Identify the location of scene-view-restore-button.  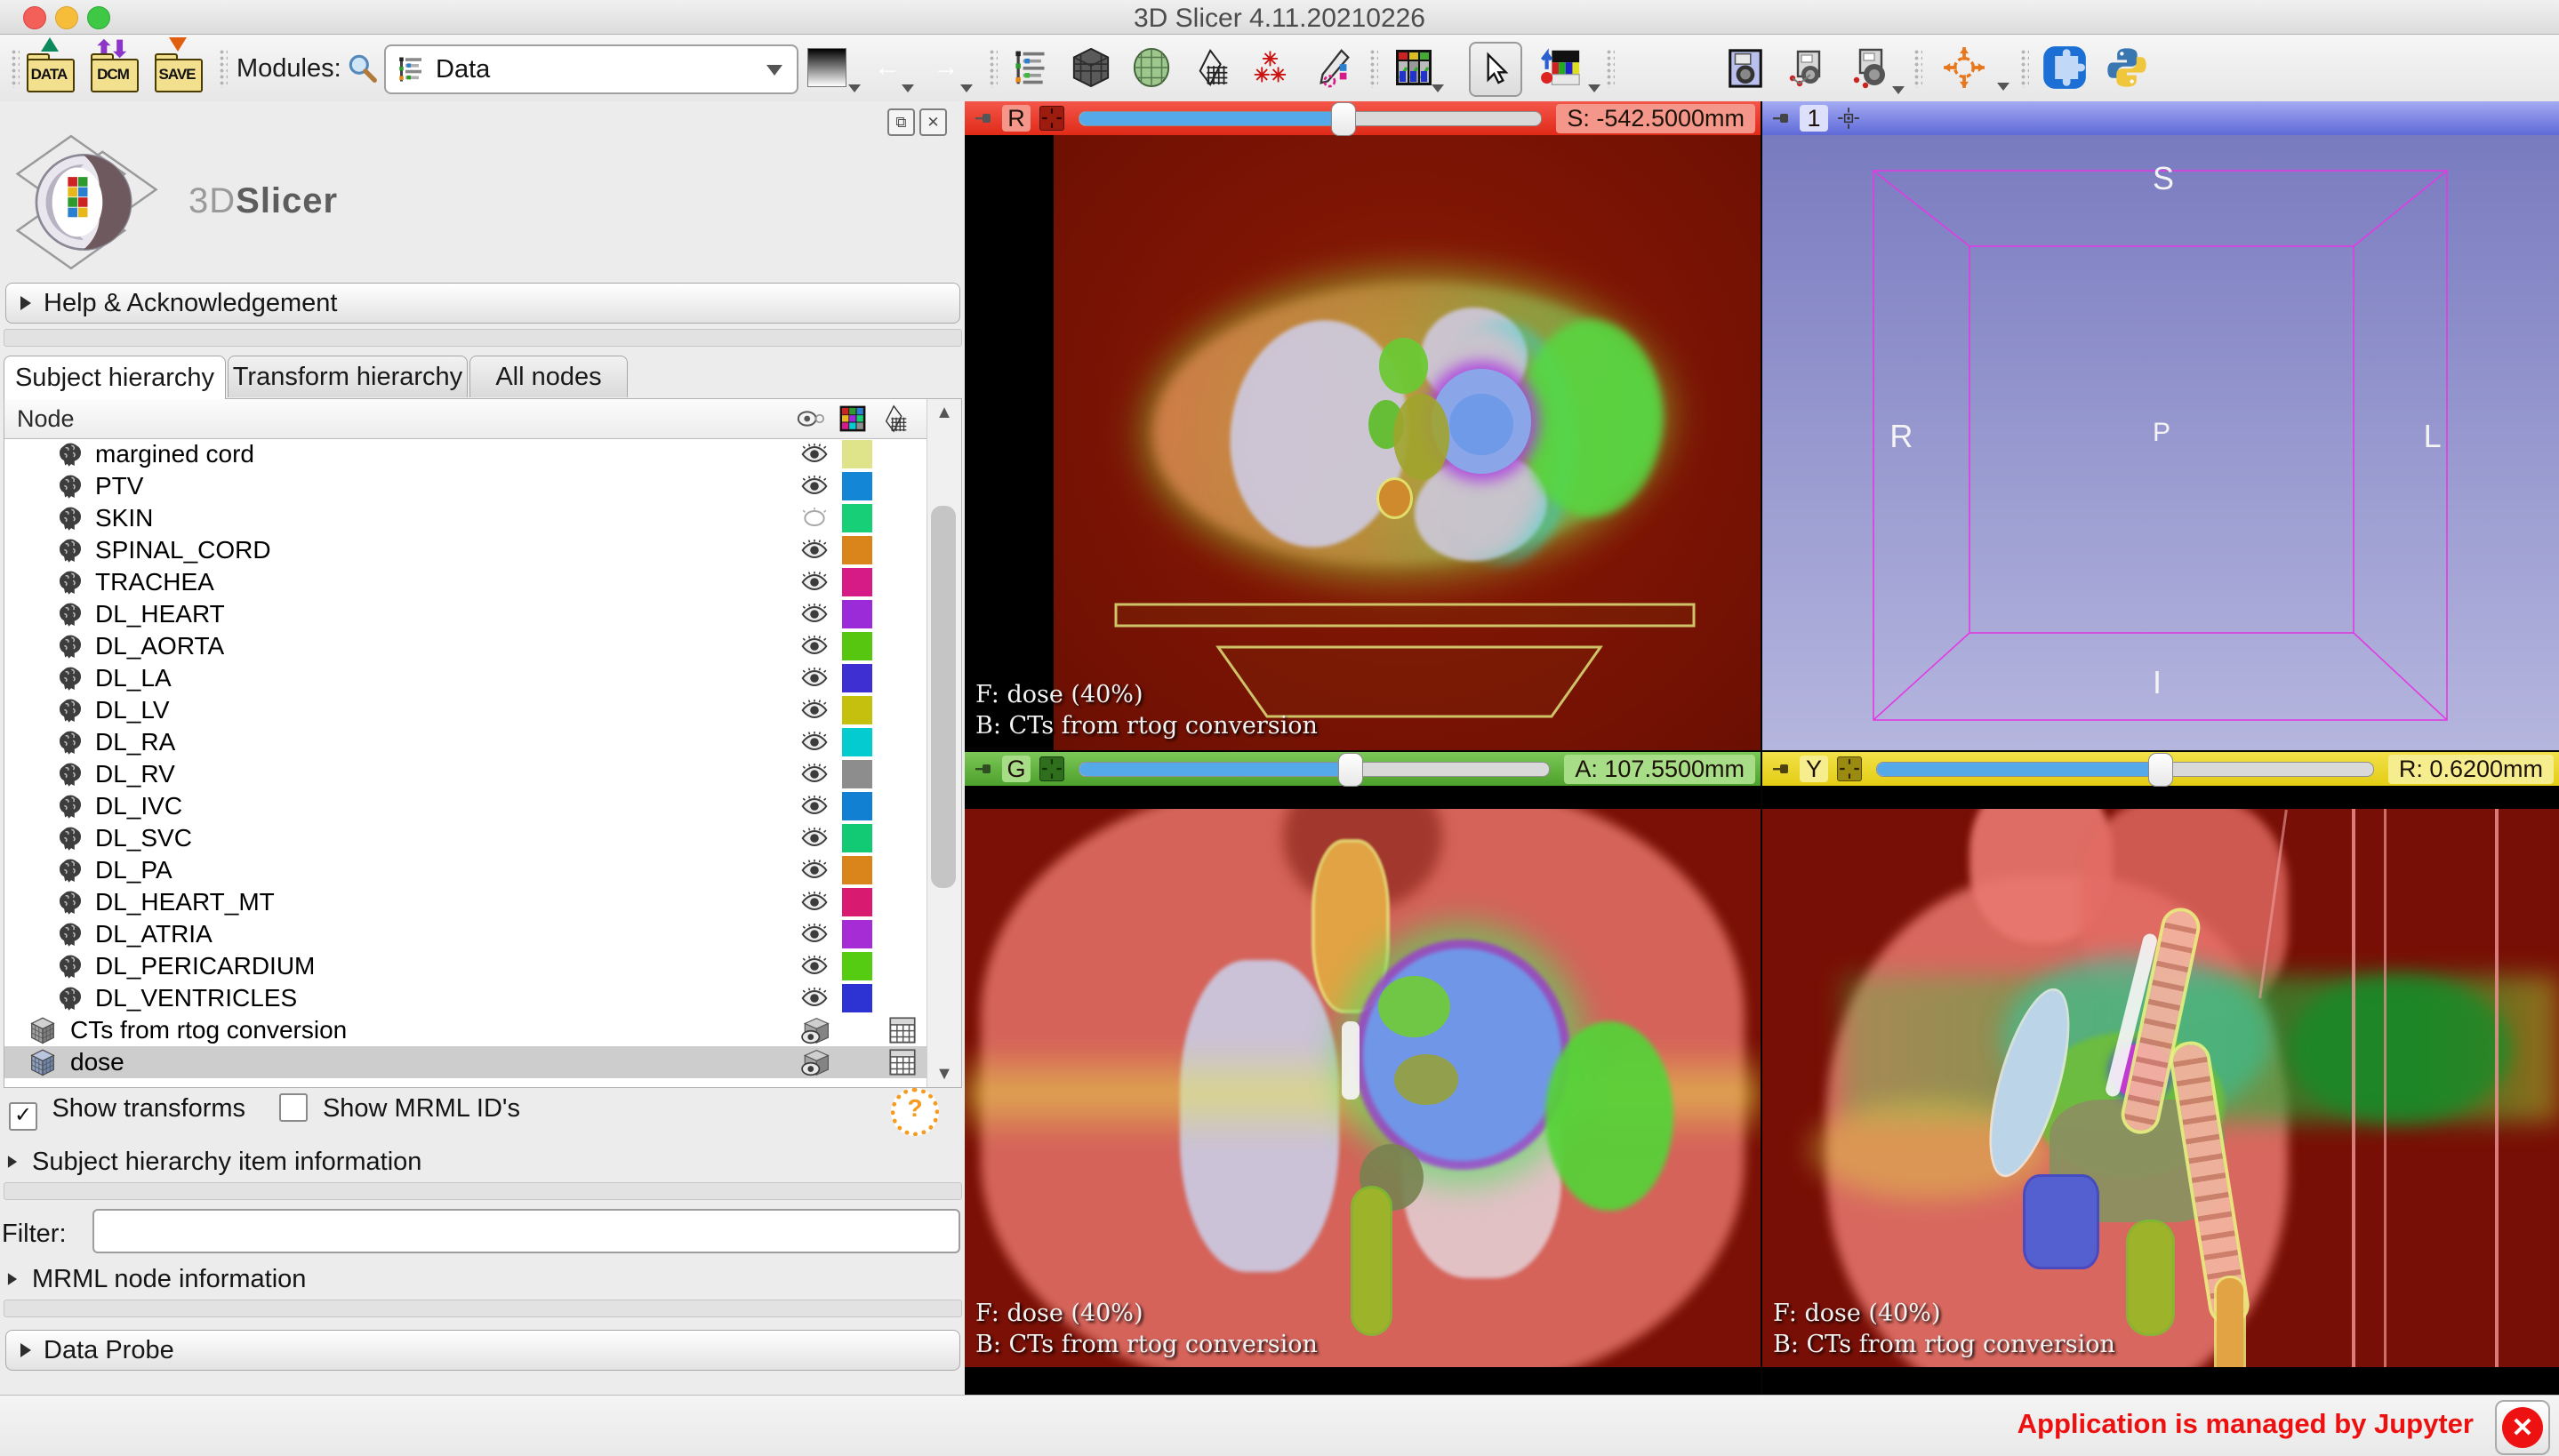
(1877, 68).